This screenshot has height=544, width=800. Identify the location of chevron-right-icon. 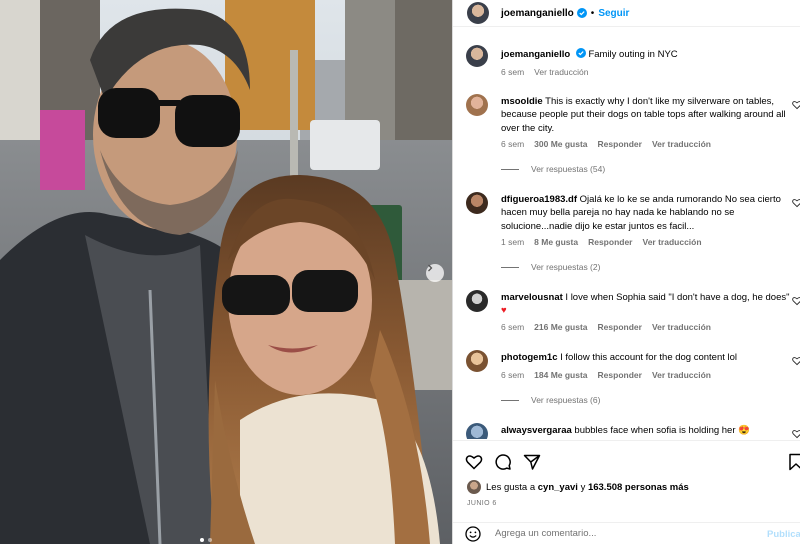
(430, 268).